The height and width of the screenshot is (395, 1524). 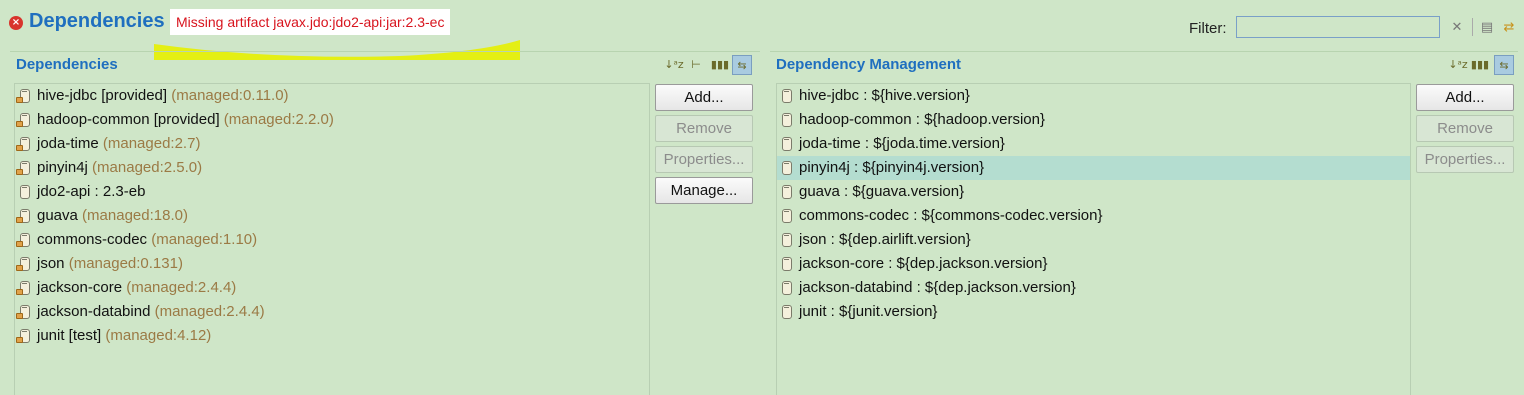 I want to click on dependency-row: commons-codec (managed:1.10), so click(x=332, y=240).